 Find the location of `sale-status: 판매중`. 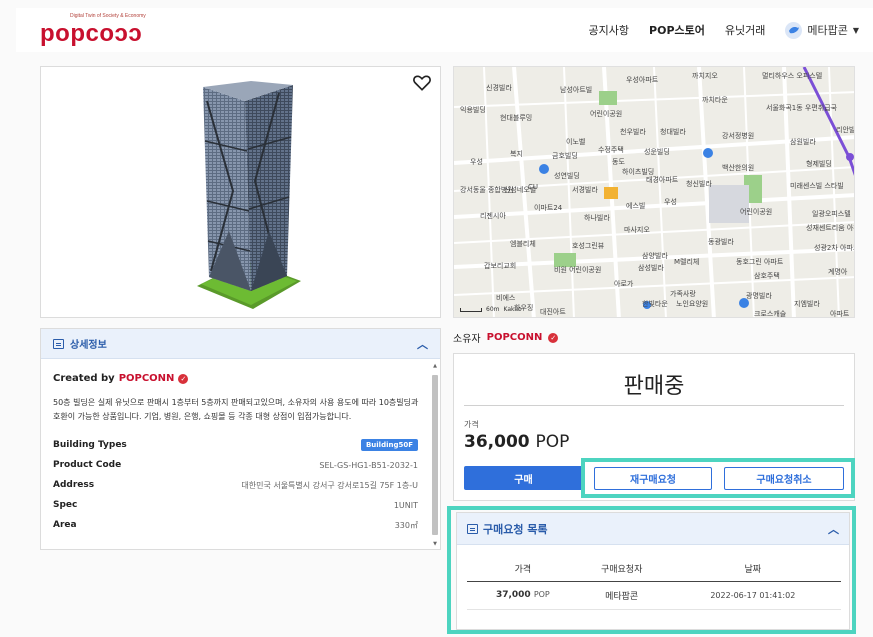

sale-status: 판매중 is located at coordinates (654, 386).